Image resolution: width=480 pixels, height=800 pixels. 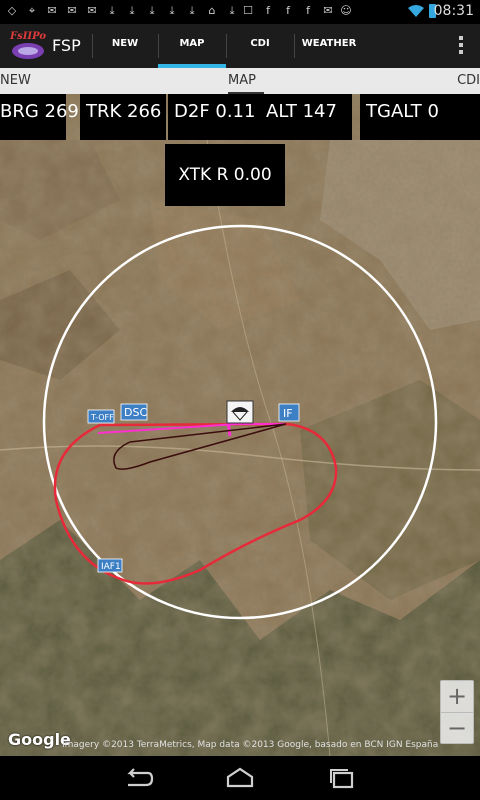 What do you see at coordinates (346, 10) in the screenshot?
I see `game-icon: ☺` at bounding box center [346, 10].